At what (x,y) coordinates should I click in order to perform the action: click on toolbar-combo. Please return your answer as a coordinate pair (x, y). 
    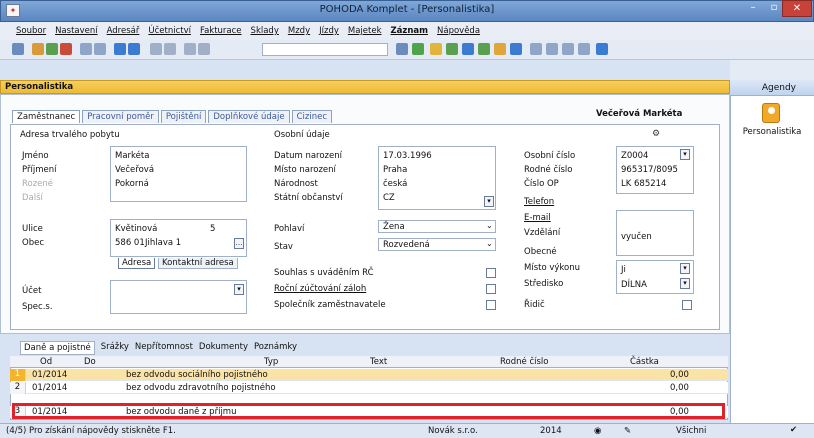
    Looking at the image, I should click on (325, 49).